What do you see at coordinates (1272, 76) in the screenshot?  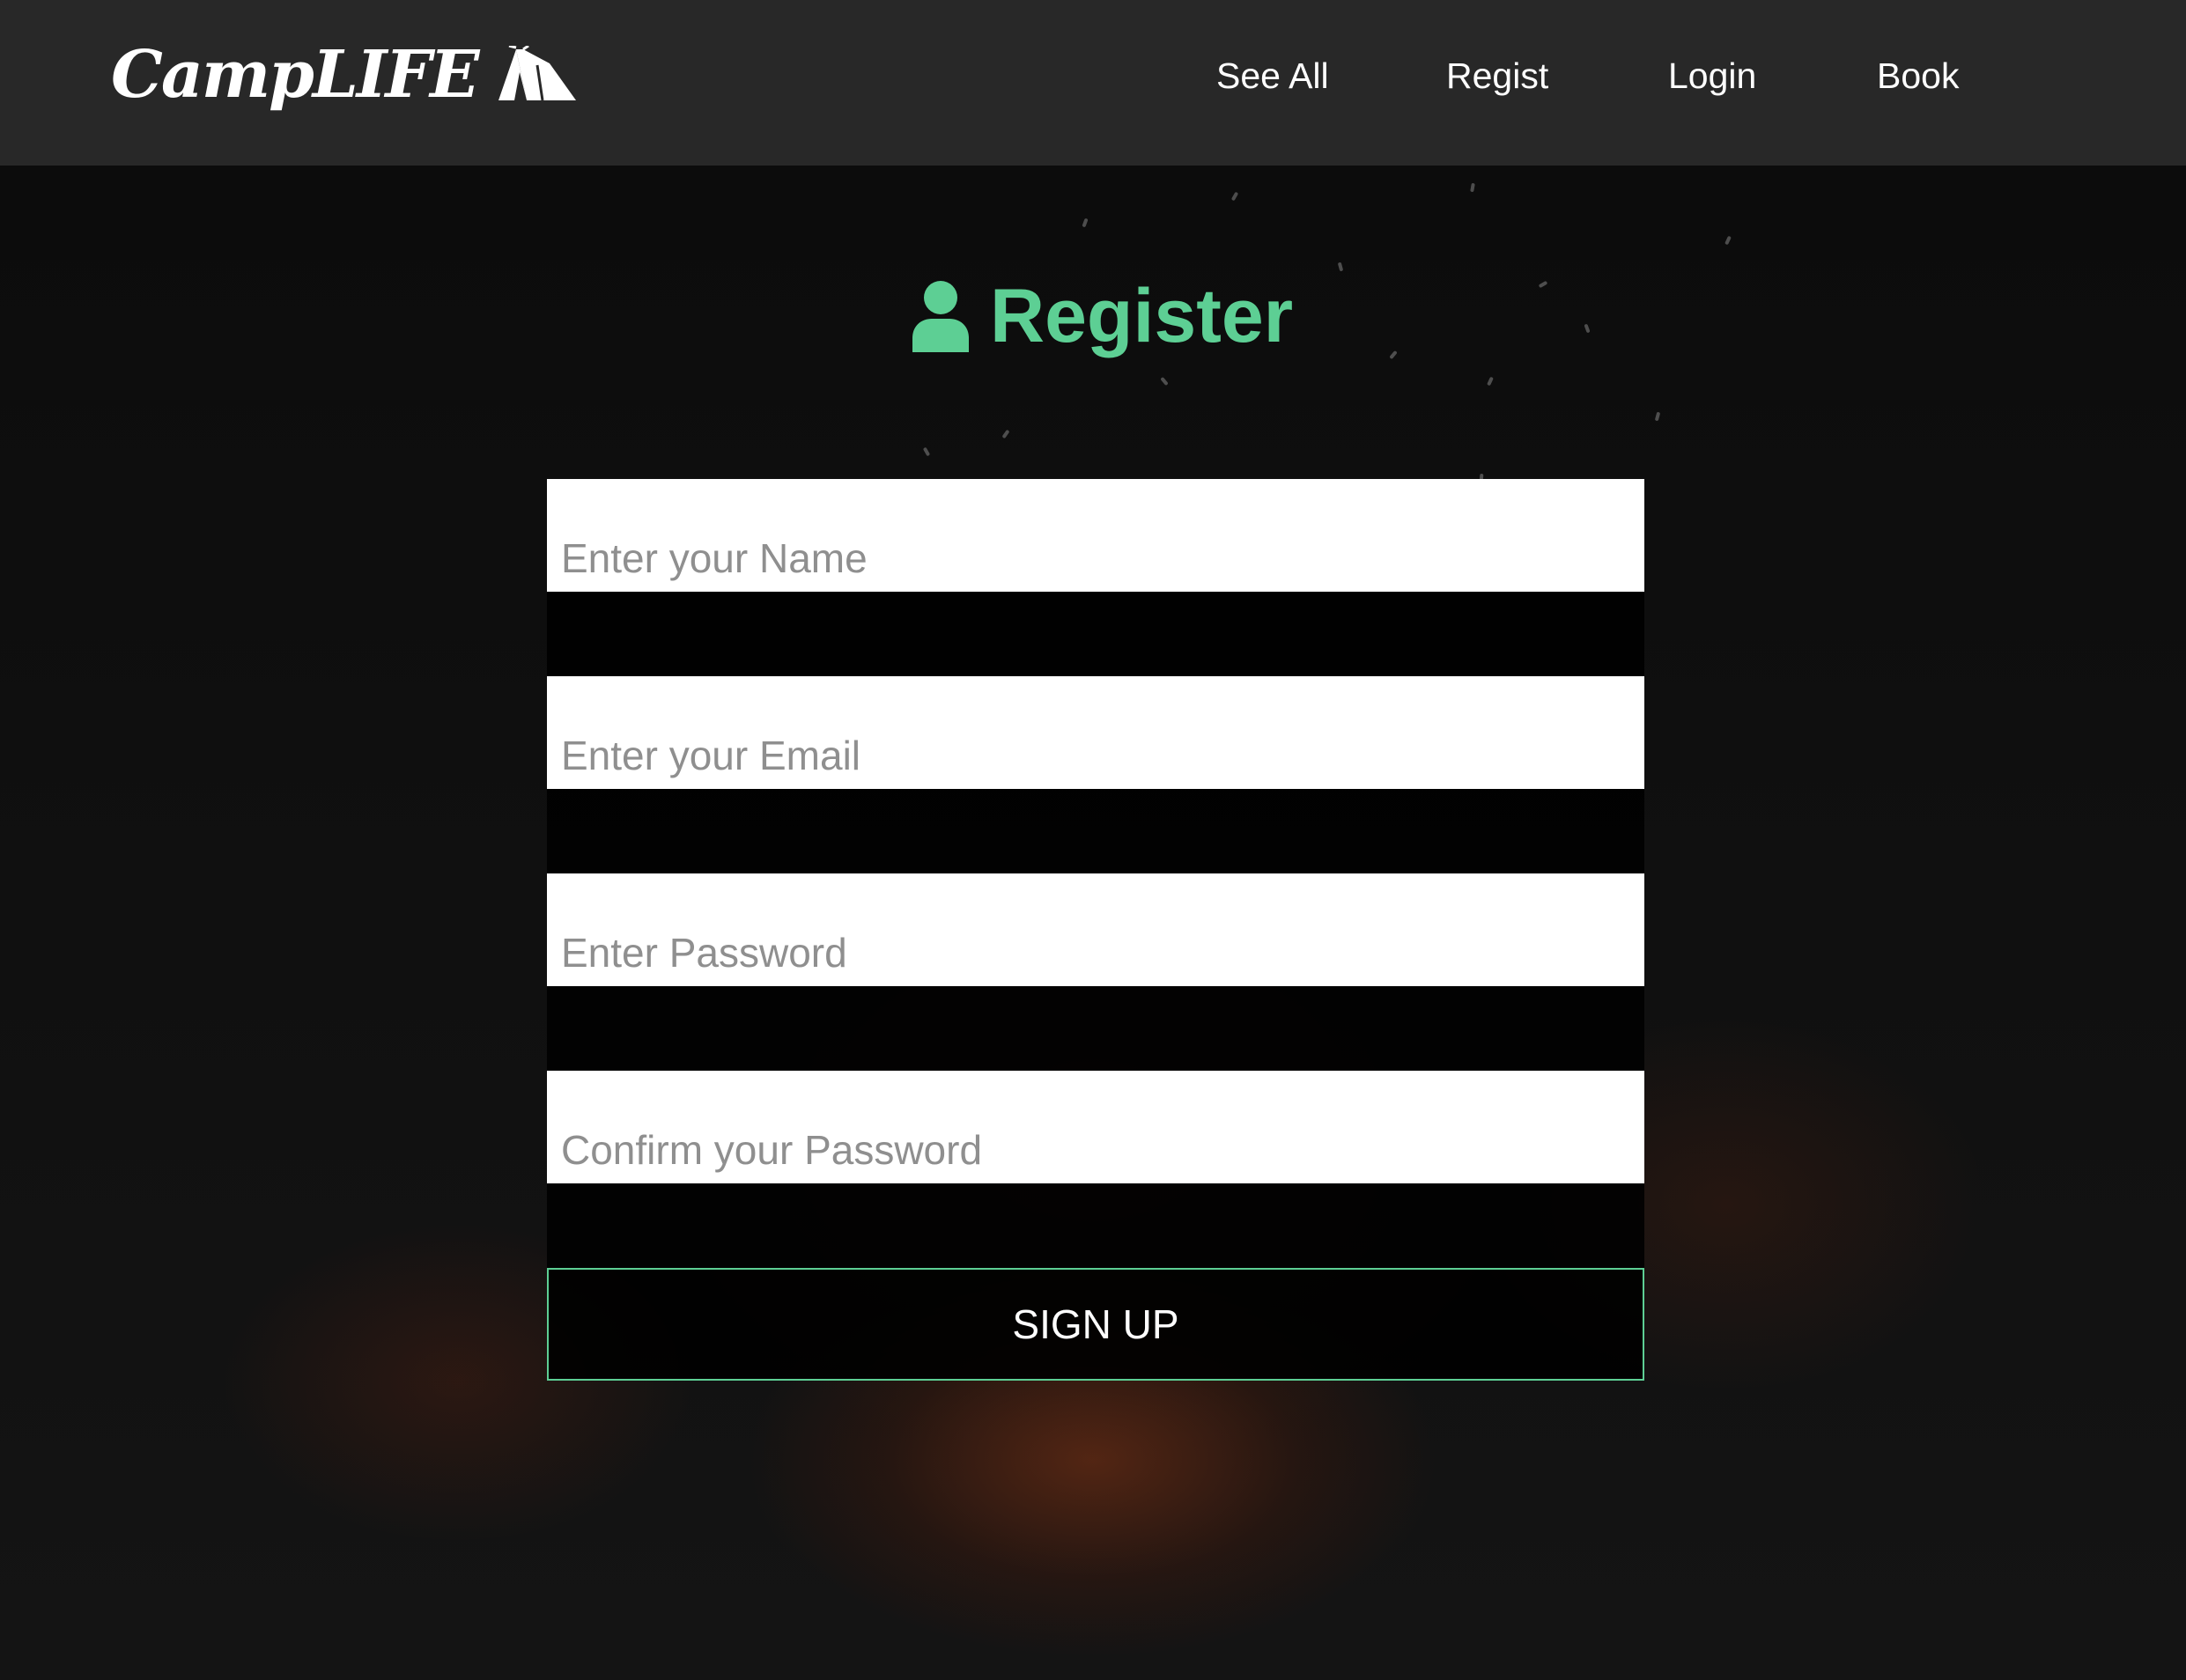 I see `nav-see-all: See All` at bounding box center [1272, 76].